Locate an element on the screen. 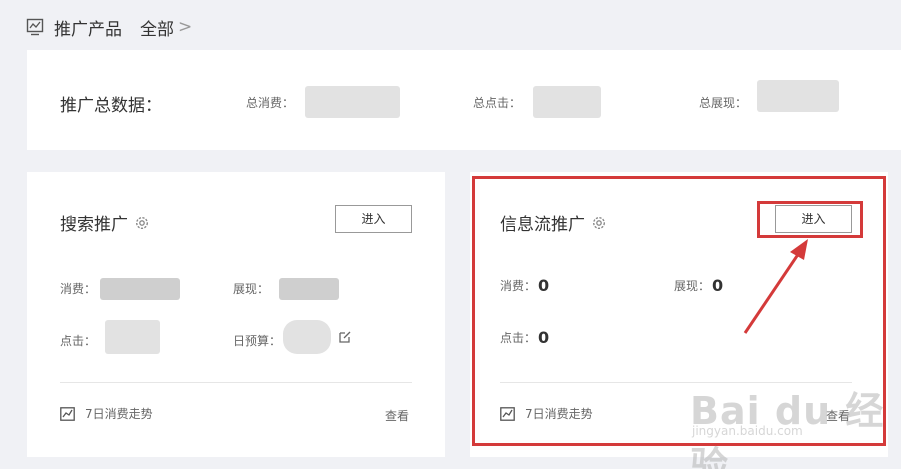 This screenshot has width=901, height=469. edit-icon is located at coordinates (345, 337).